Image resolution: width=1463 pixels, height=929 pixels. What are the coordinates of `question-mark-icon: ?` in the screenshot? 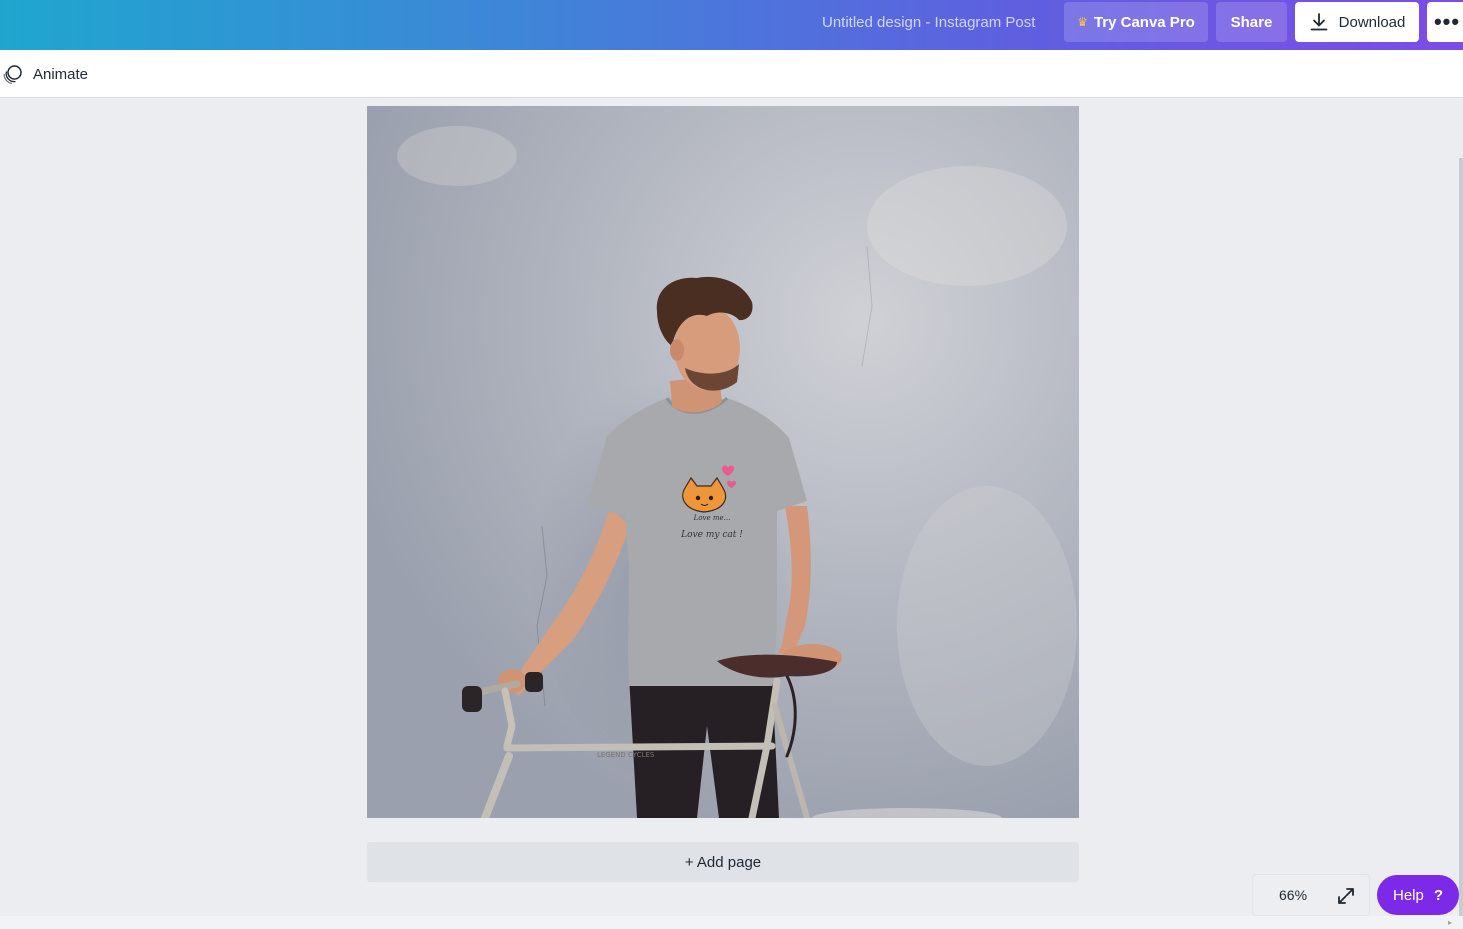 It's located at (1438, 895).